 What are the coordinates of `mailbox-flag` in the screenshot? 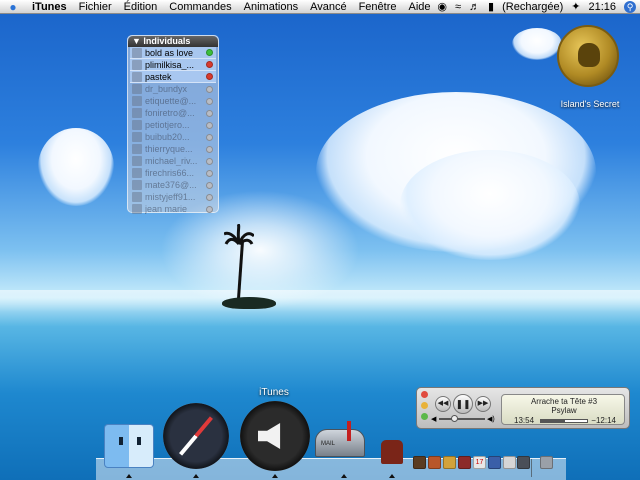 It's located at (349, 431).